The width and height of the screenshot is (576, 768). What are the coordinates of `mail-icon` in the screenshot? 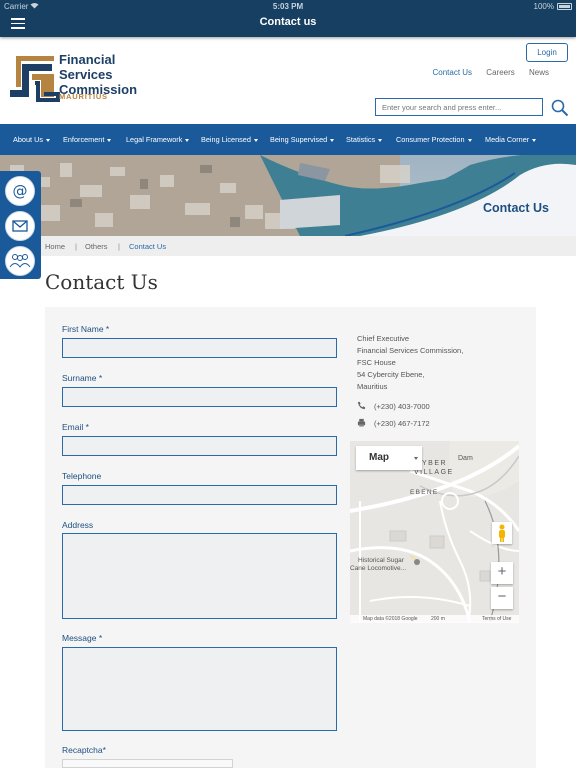 It's located at (20, 226).